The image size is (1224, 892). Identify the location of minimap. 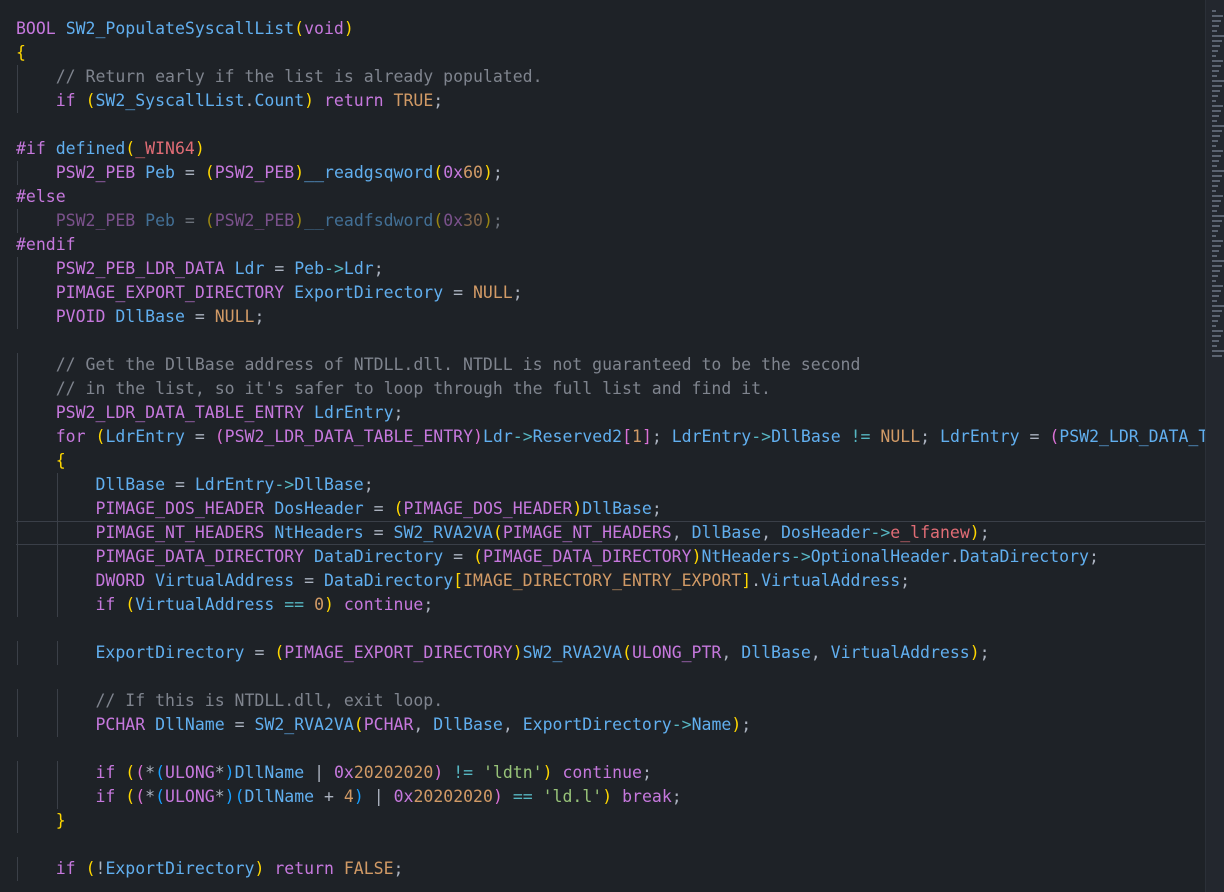
(1215, 446).